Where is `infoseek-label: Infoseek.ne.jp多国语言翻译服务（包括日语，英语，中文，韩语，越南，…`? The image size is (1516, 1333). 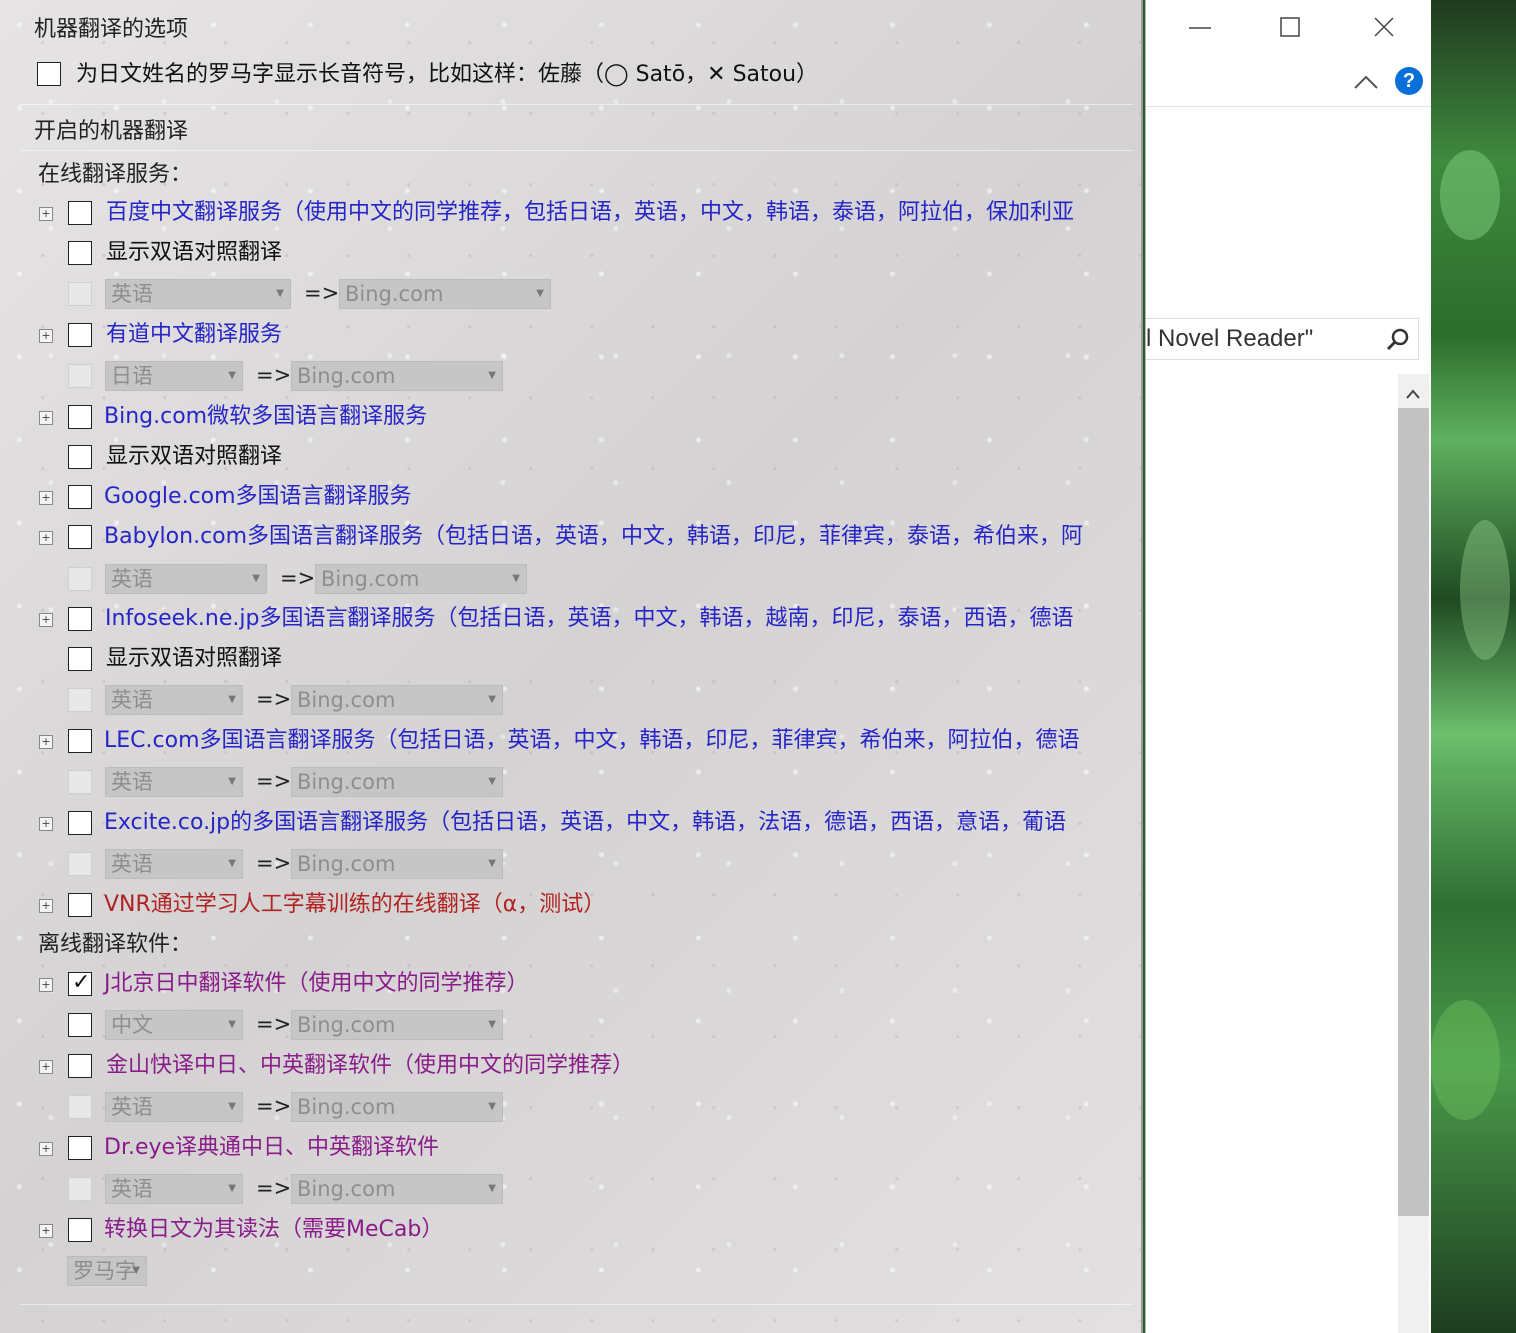
infoseek-label: Infoseek.ne.jp多国语言翻译服务（包括日语，英语，中文，韩语，越南，… is located at coordinates (589, 619).